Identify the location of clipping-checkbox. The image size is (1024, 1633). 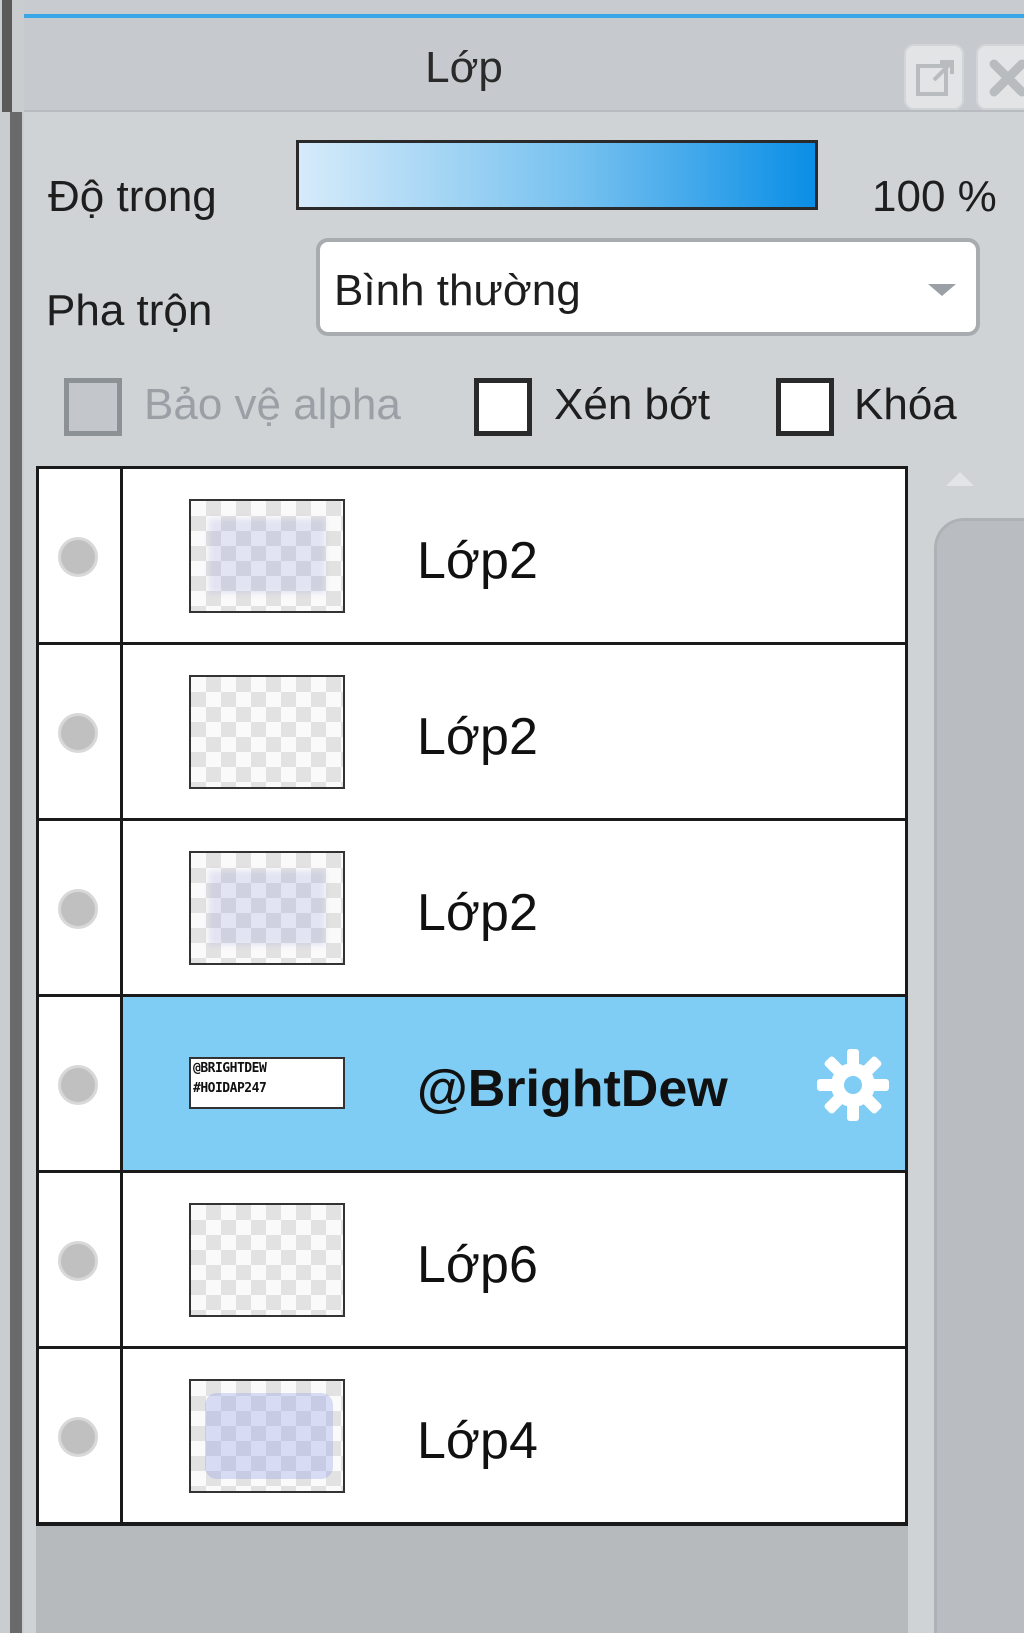
(503, 407).